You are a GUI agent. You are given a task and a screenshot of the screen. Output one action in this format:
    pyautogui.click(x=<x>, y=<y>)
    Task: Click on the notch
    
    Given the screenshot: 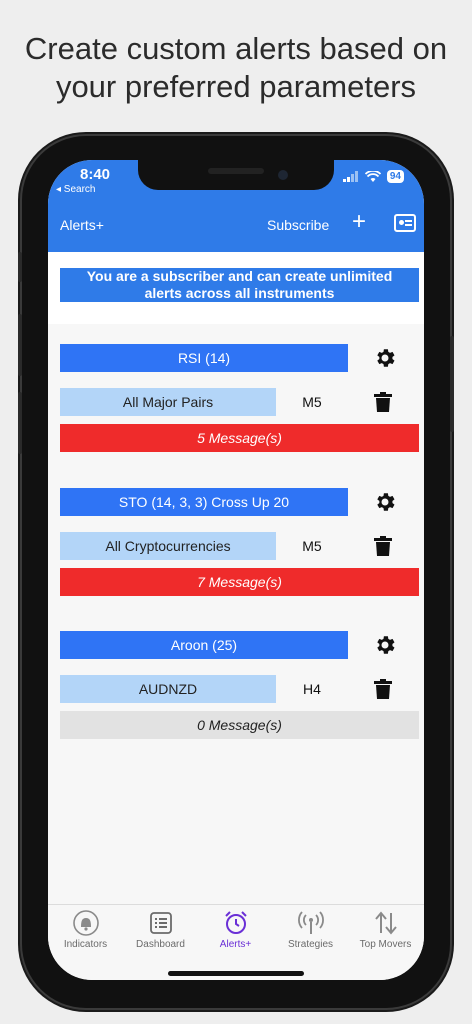 What is the action you would take?
    pyautogui.click(x=236, y=175)
    